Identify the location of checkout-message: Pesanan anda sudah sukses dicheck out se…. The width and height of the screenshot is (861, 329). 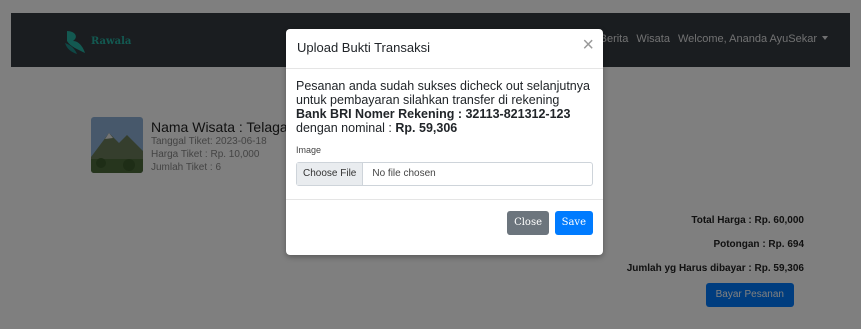
(443, 107).